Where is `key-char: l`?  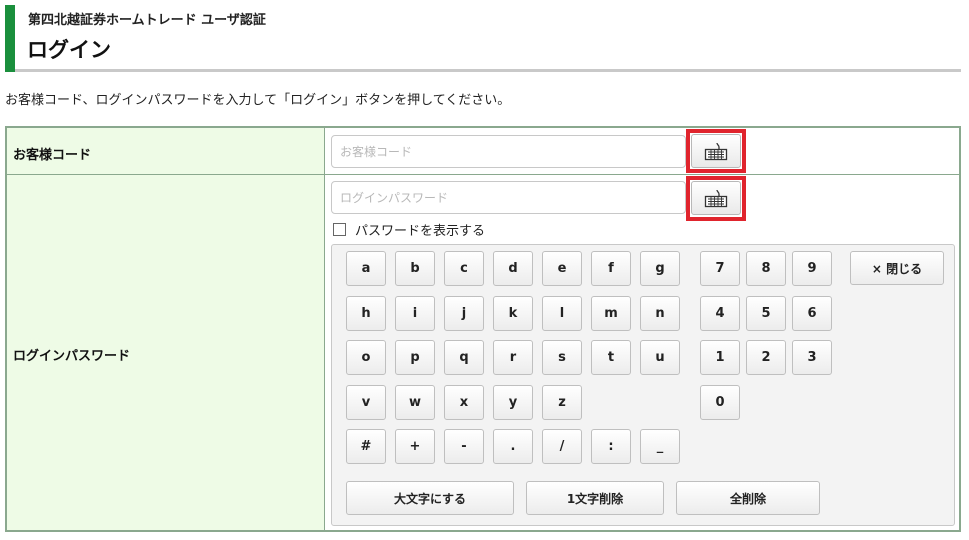 key-char: l is located at coordinates (562, 313).